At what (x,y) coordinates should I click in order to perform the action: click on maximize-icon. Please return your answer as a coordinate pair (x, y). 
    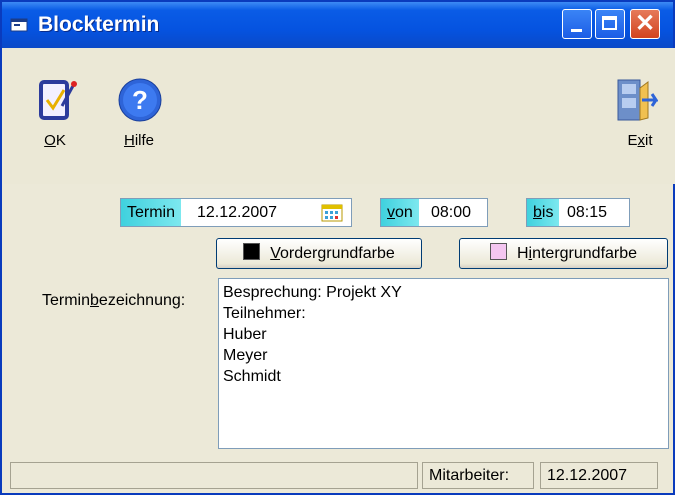
    Looking at the image, I should click on (609, 23).